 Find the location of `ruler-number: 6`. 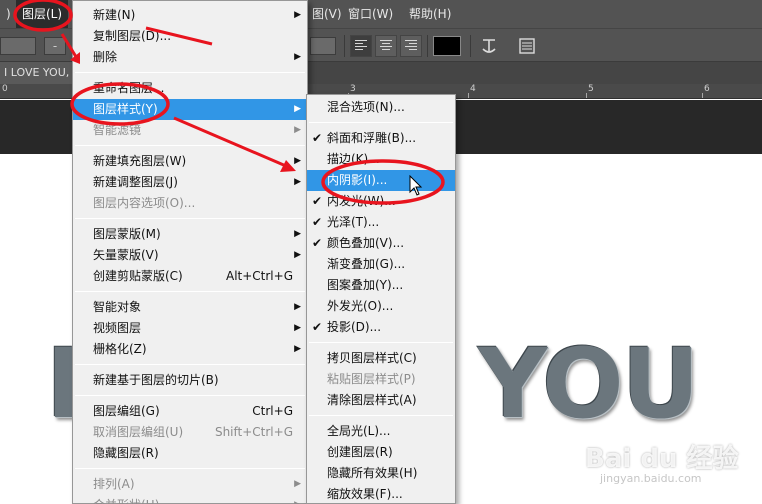

ruler-number: 6 is located at coordinates (707, 89).